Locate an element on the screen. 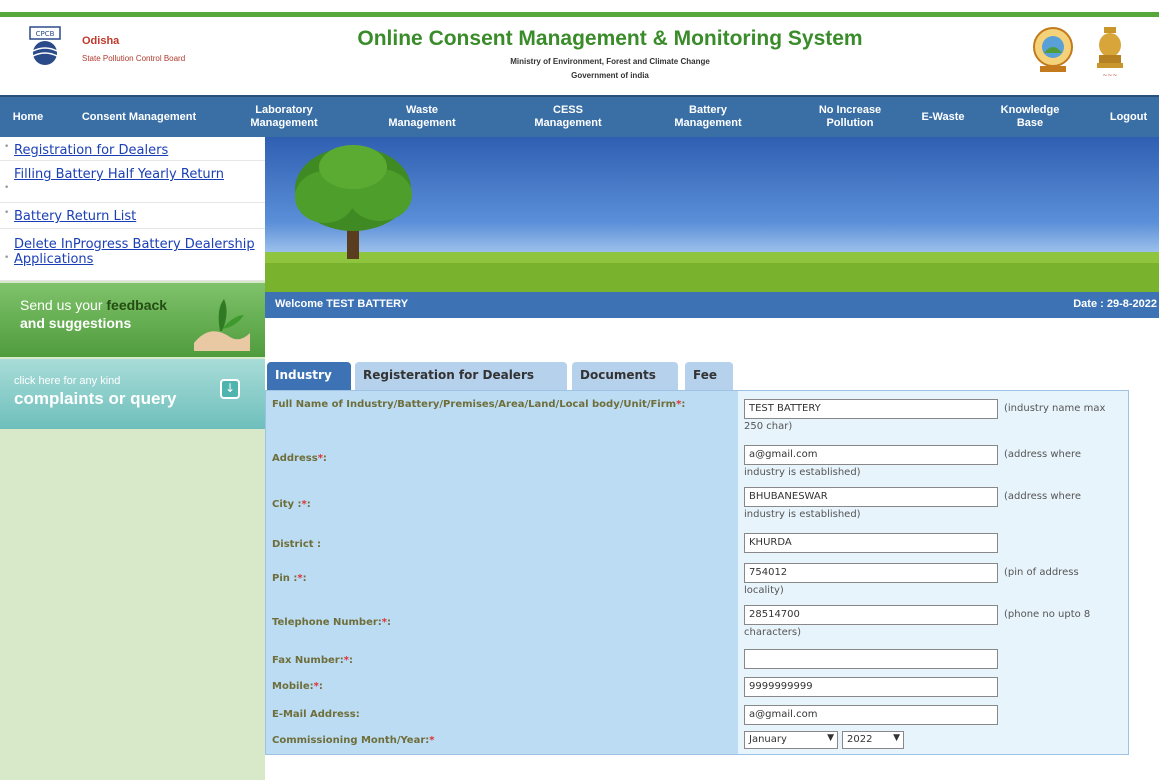 The image size is (1159, 780). field-label-commissioning: Commissioning Month/Year:* is located at coordinates (353, 740).